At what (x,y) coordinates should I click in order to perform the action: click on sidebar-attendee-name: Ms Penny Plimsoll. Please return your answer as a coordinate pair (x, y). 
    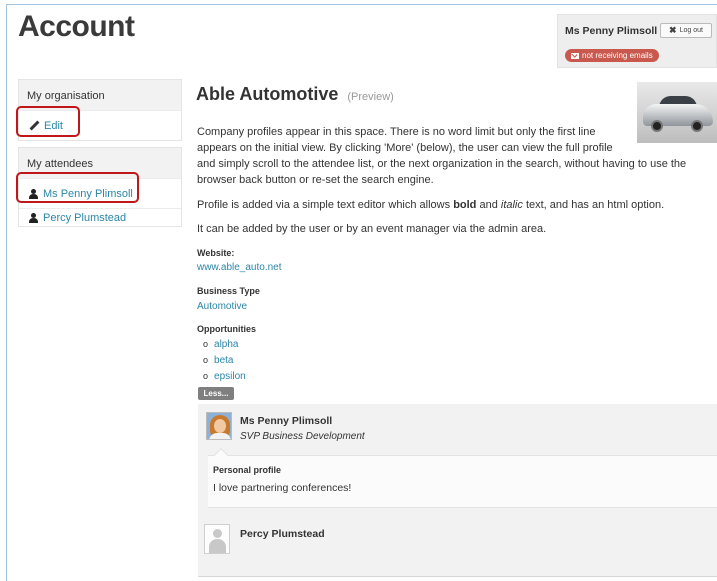
    Looking at the image, I should click on (88, 193).